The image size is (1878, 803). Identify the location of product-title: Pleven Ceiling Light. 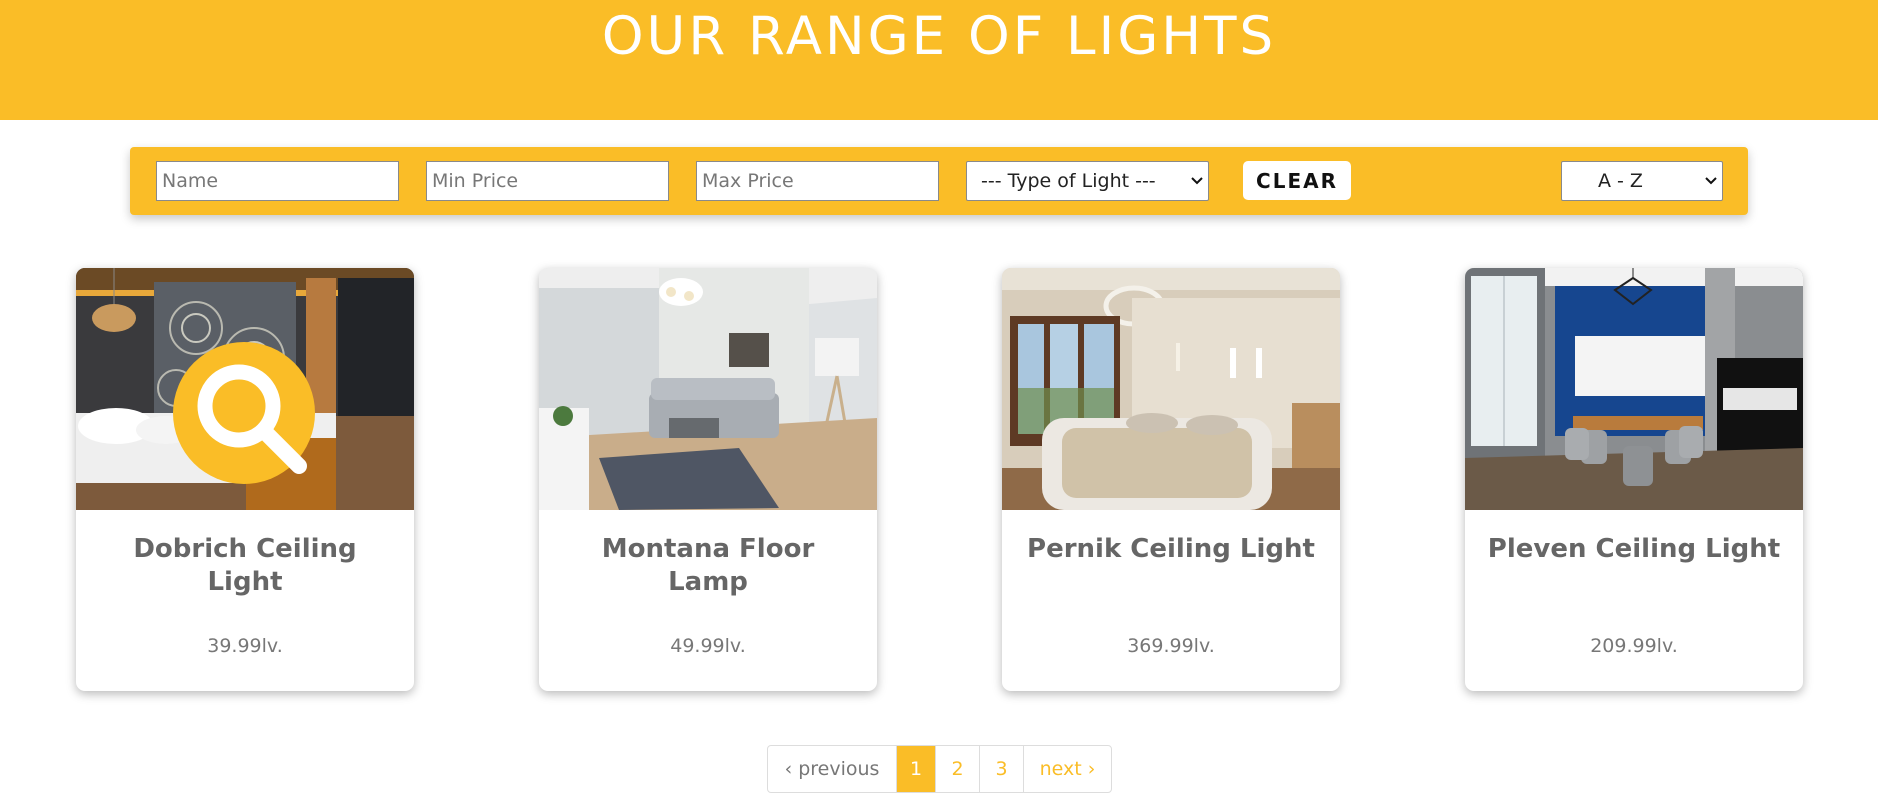
(1634, 549).